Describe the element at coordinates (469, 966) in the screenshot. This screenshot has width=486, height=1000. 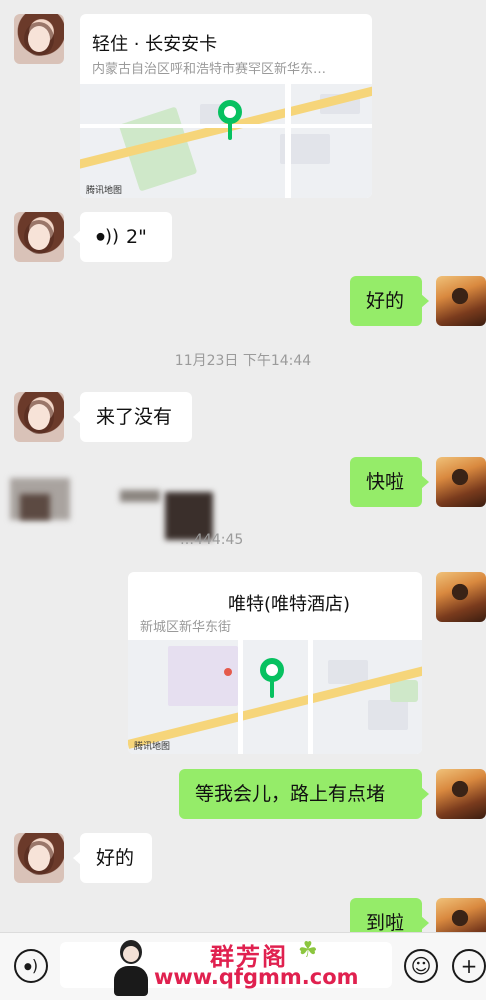
I see `plus-icon: +` at that location.